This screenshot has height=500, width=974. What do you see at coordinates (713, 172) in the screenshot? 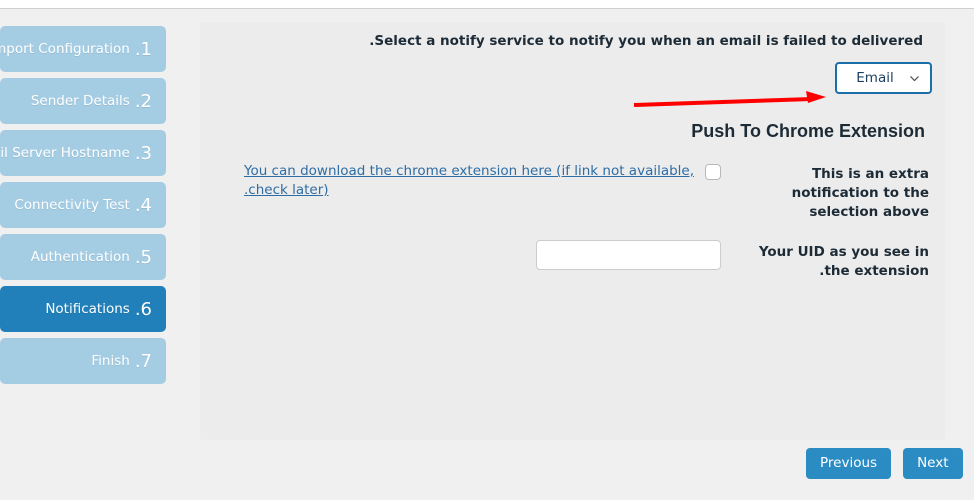
I see `extra-notification-checkbox` at bounding box center [713, 172].